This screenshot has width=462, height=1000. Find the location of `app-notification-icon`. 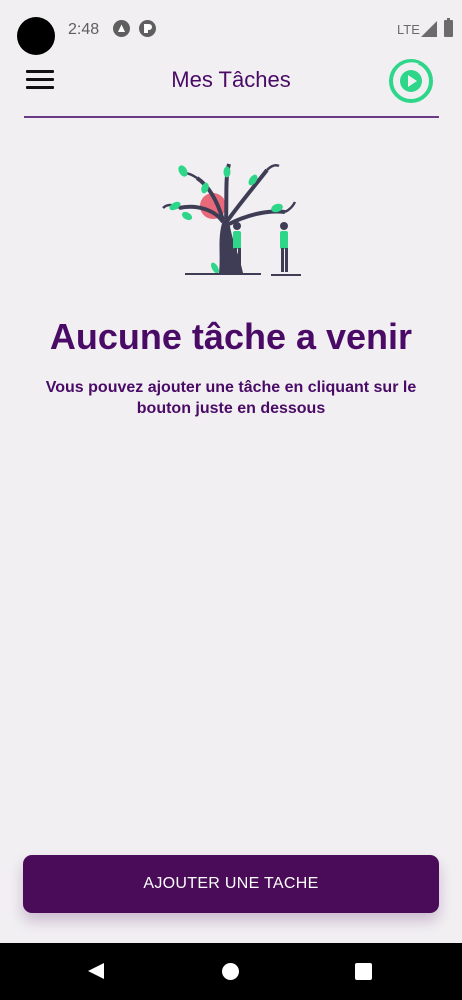

app-notification-icon is located at coordinates (147, 28).